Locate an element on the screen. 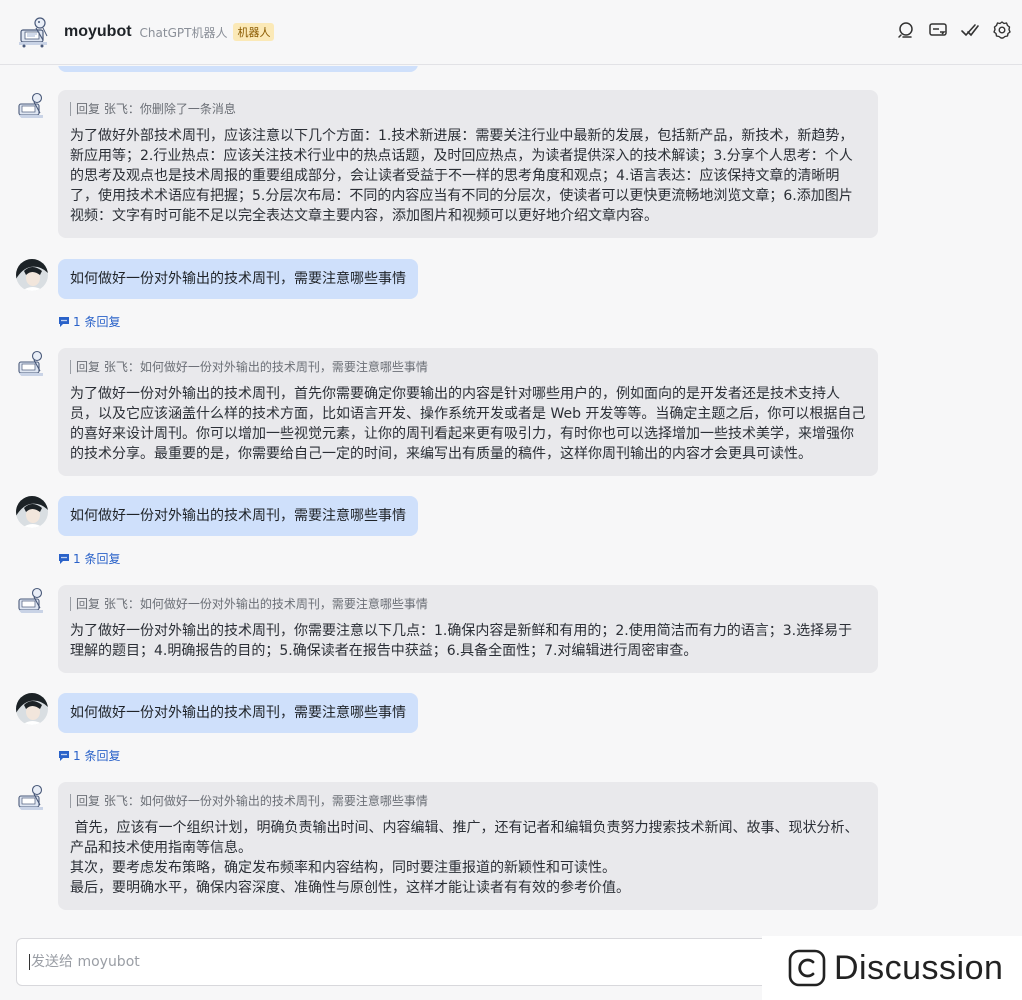  chat-header: moyubot ChatGPT机器人 机器人 is located at coordinates (511, 32).